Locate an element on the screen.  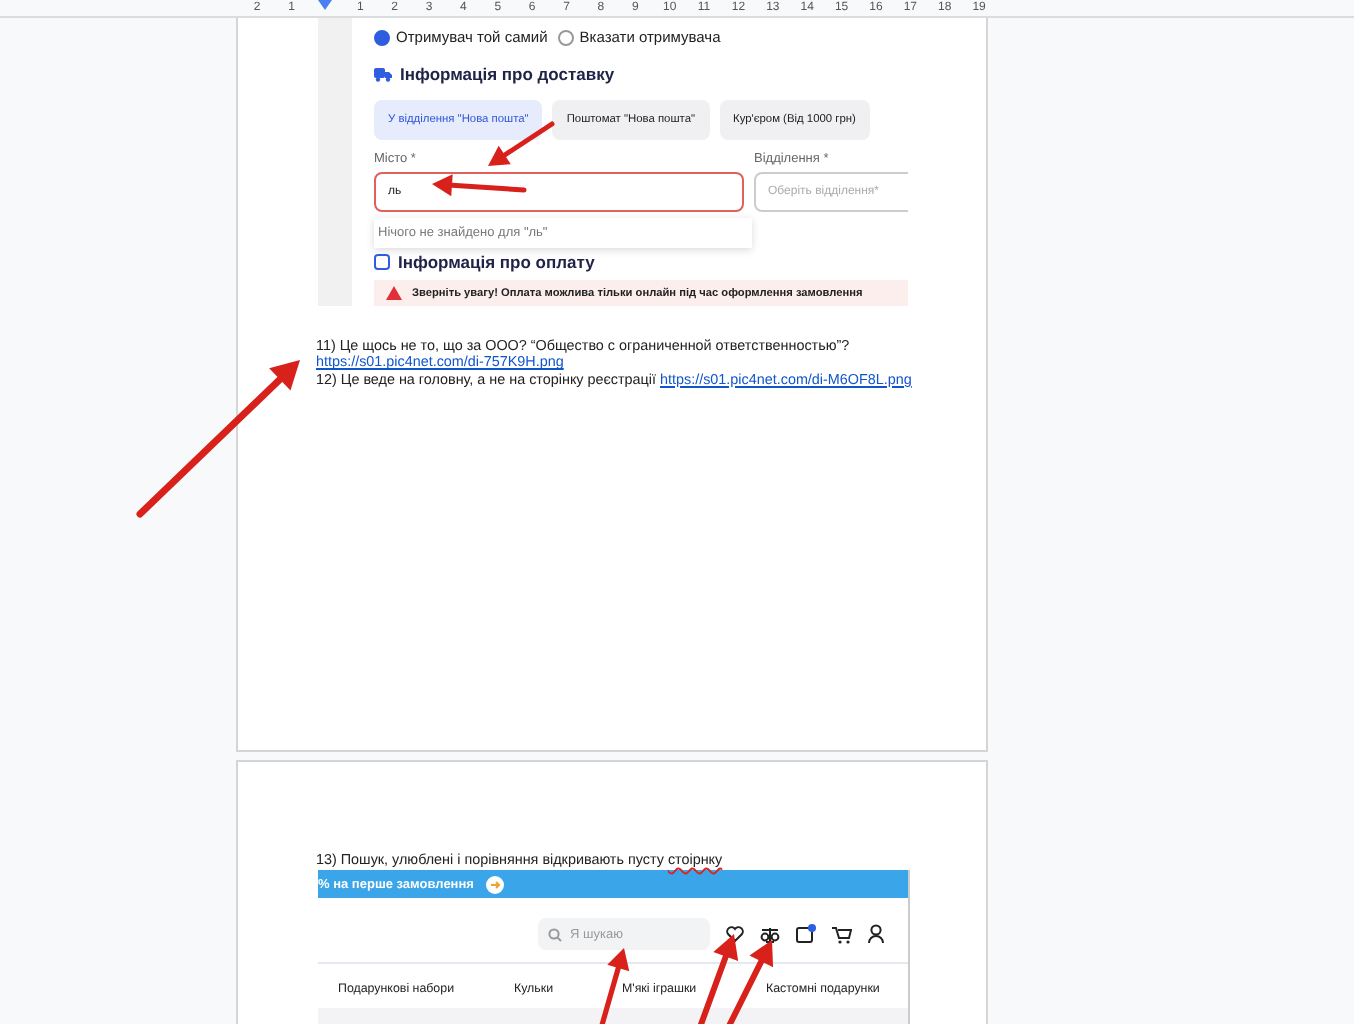
arrow-circle-icon is located at coordinates (494, 884).